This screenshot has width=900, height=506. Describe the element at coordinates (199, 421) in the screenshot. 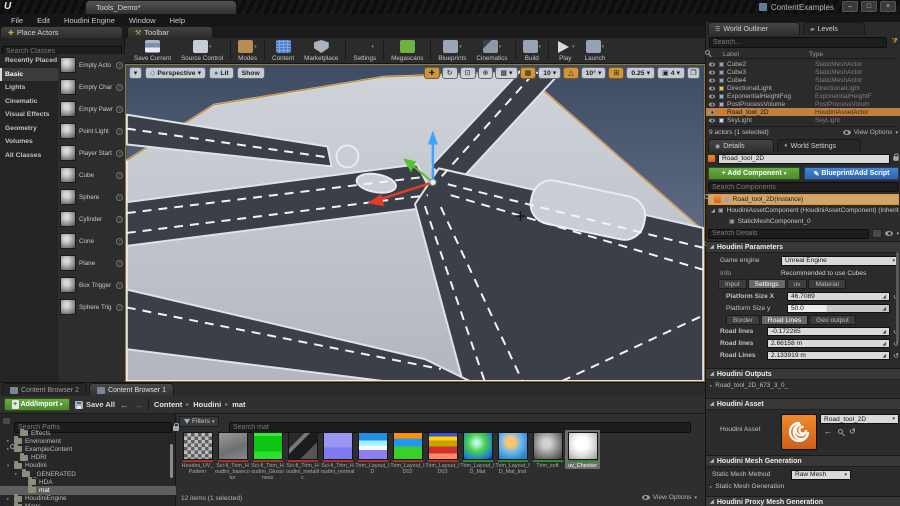

I see `filters-button: Filters ▾` at that location.